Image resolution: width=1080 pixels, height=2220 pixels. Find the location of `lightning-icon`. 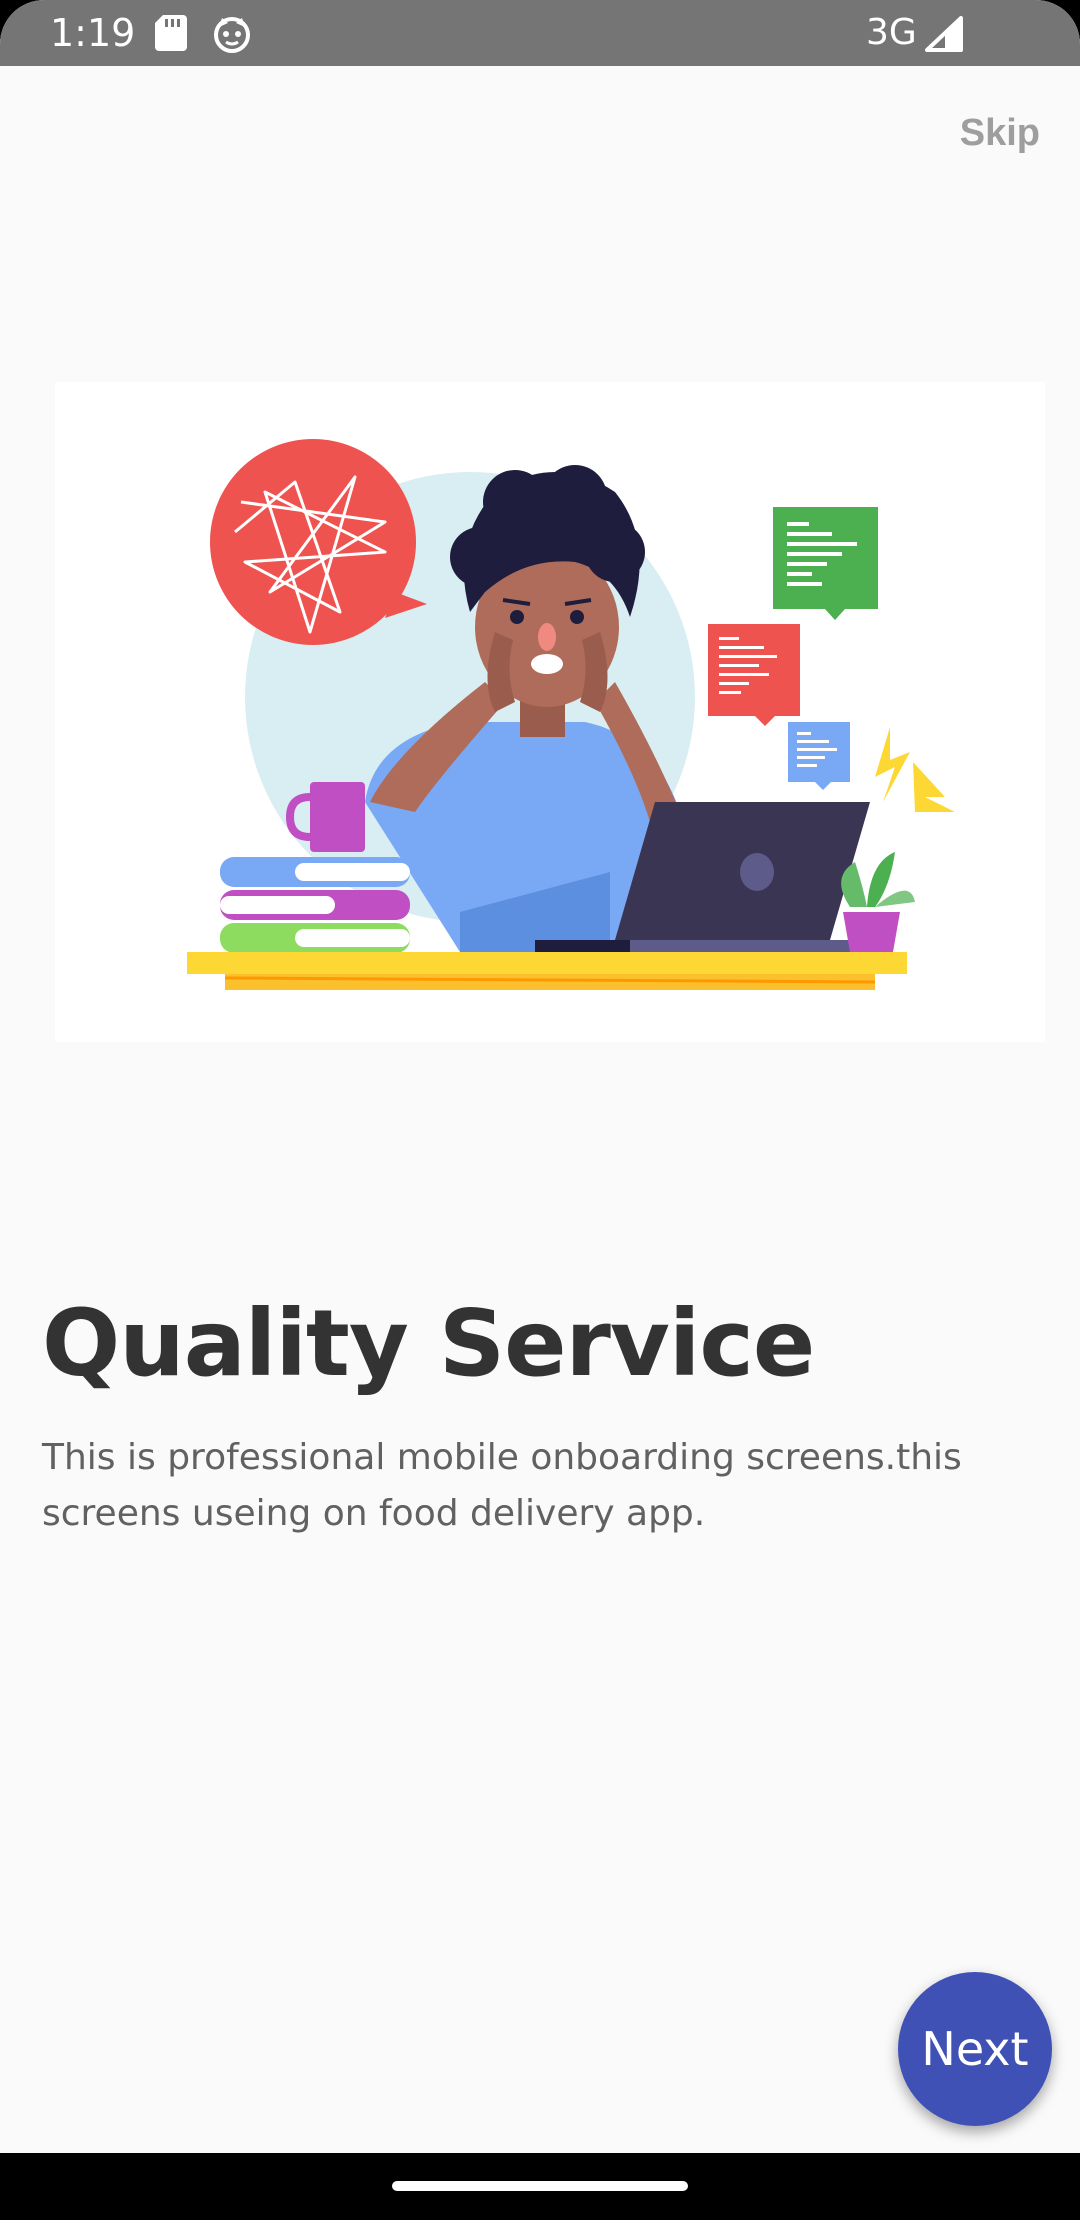

lightning-icon is located at coordinates (915, 769).